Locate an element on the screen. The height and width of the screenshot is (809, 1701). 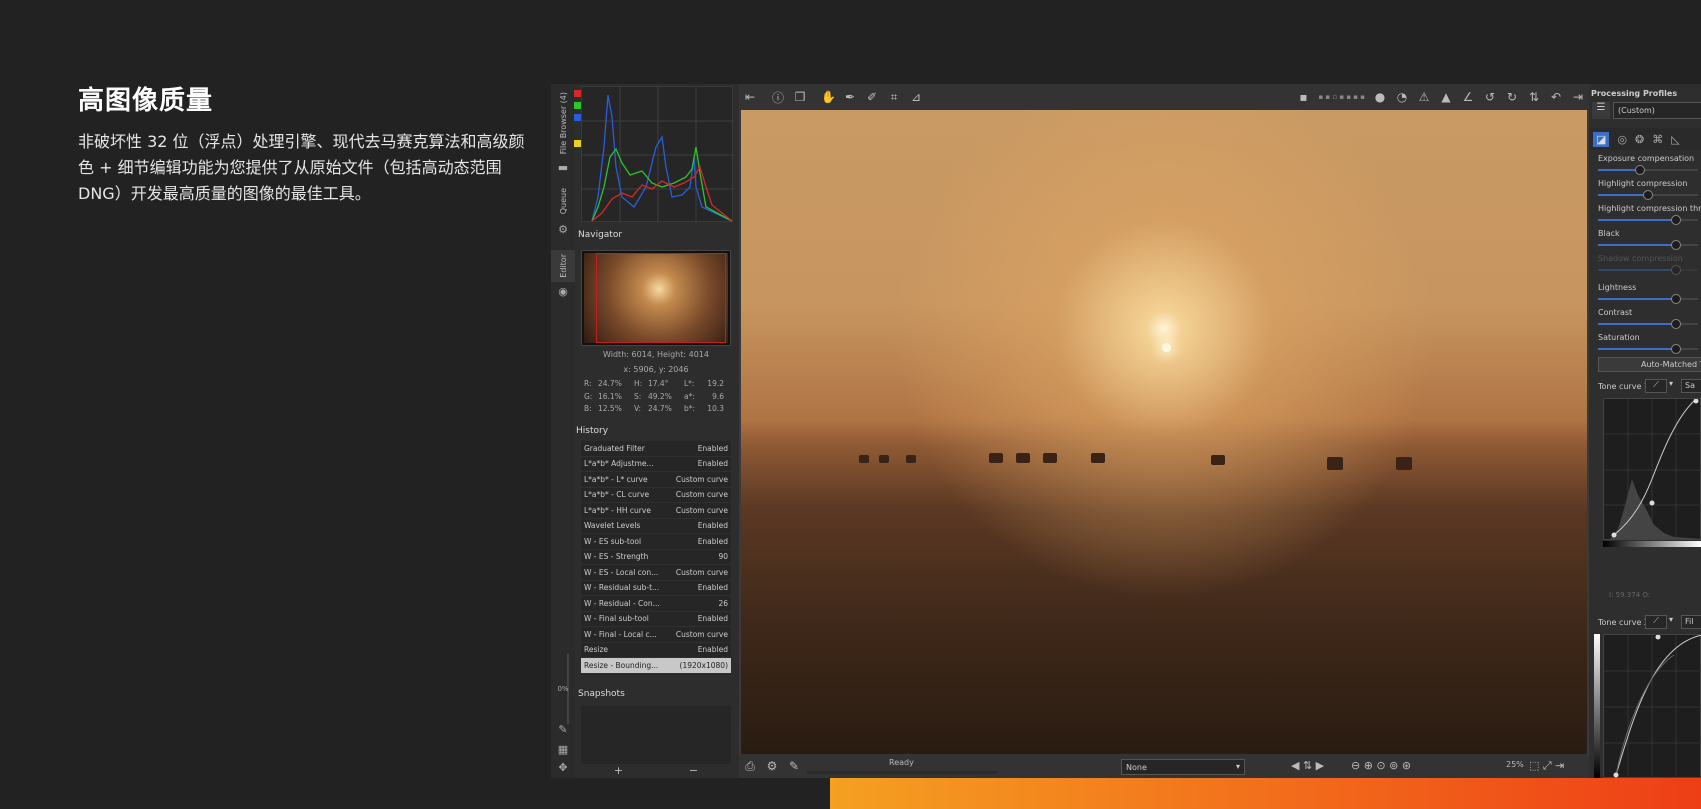
blue-channel-toggle is located at coordinates (577, 117).